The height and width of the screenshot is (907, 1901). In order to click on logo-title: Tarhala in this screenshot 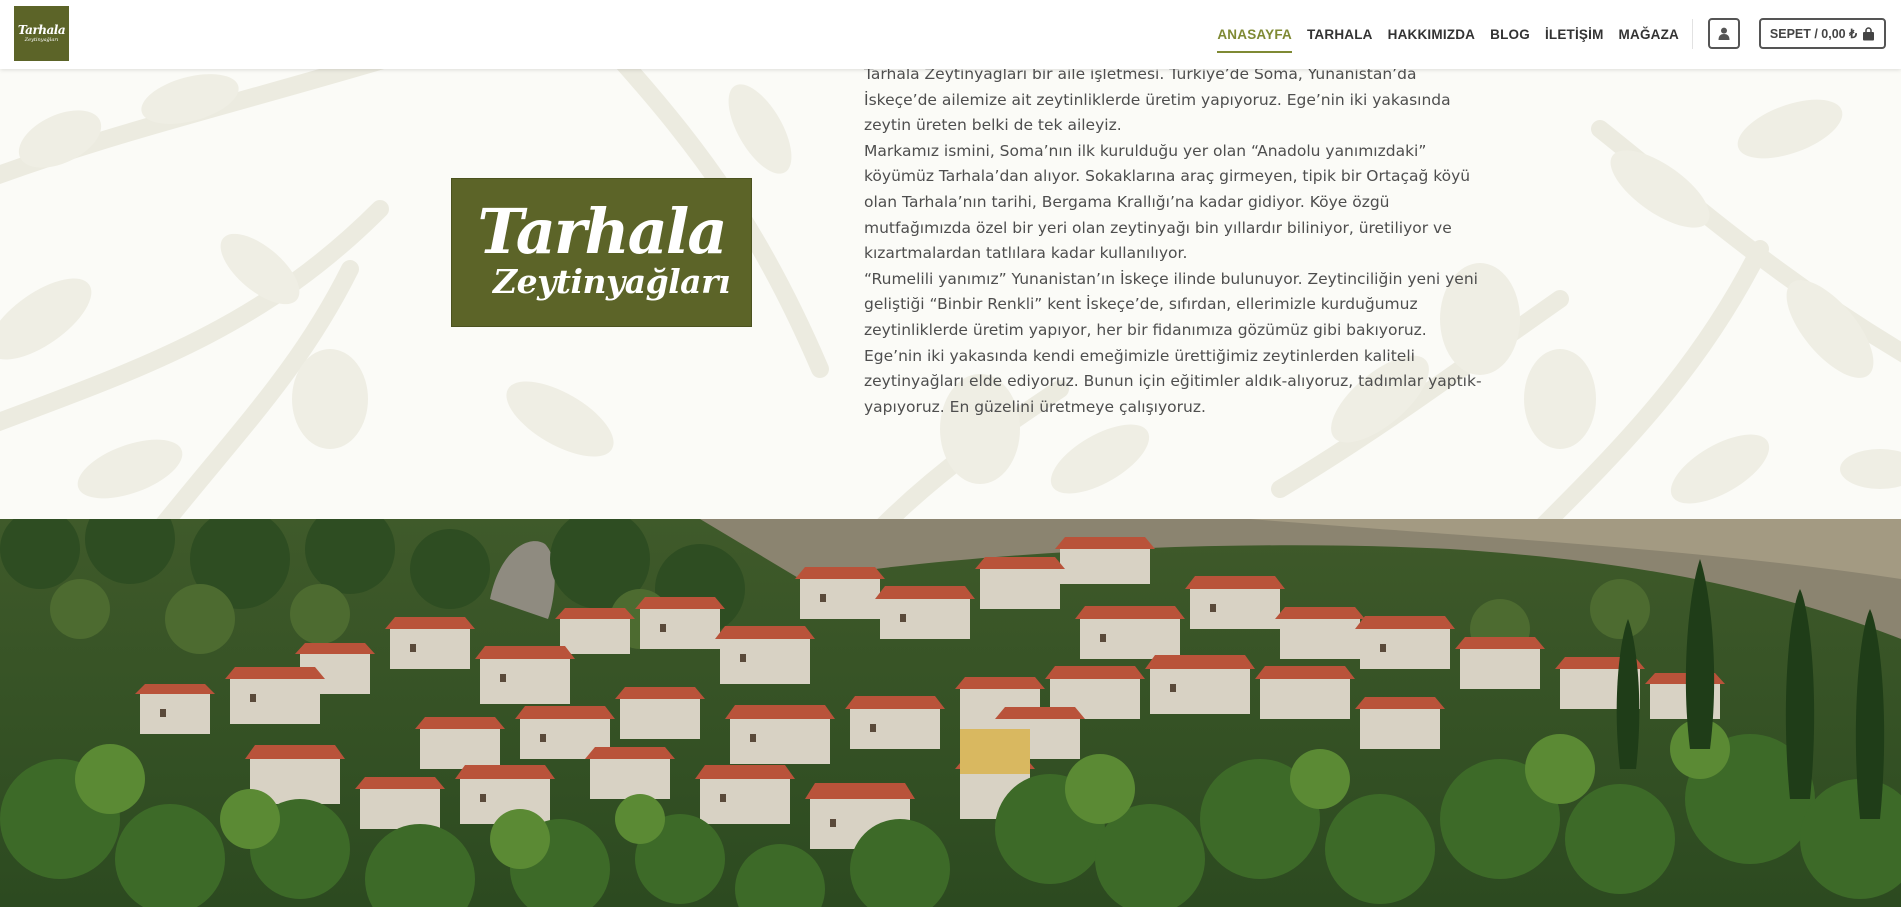, I will do `click(41, 29)`.